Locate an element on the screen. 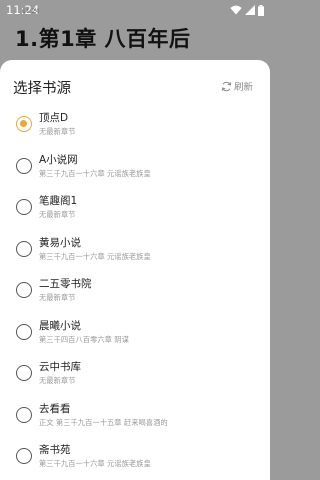  source-item: 黄易小说 第三千九百一十六章 元谣族老族皇 is located at coordinates (135, 250).